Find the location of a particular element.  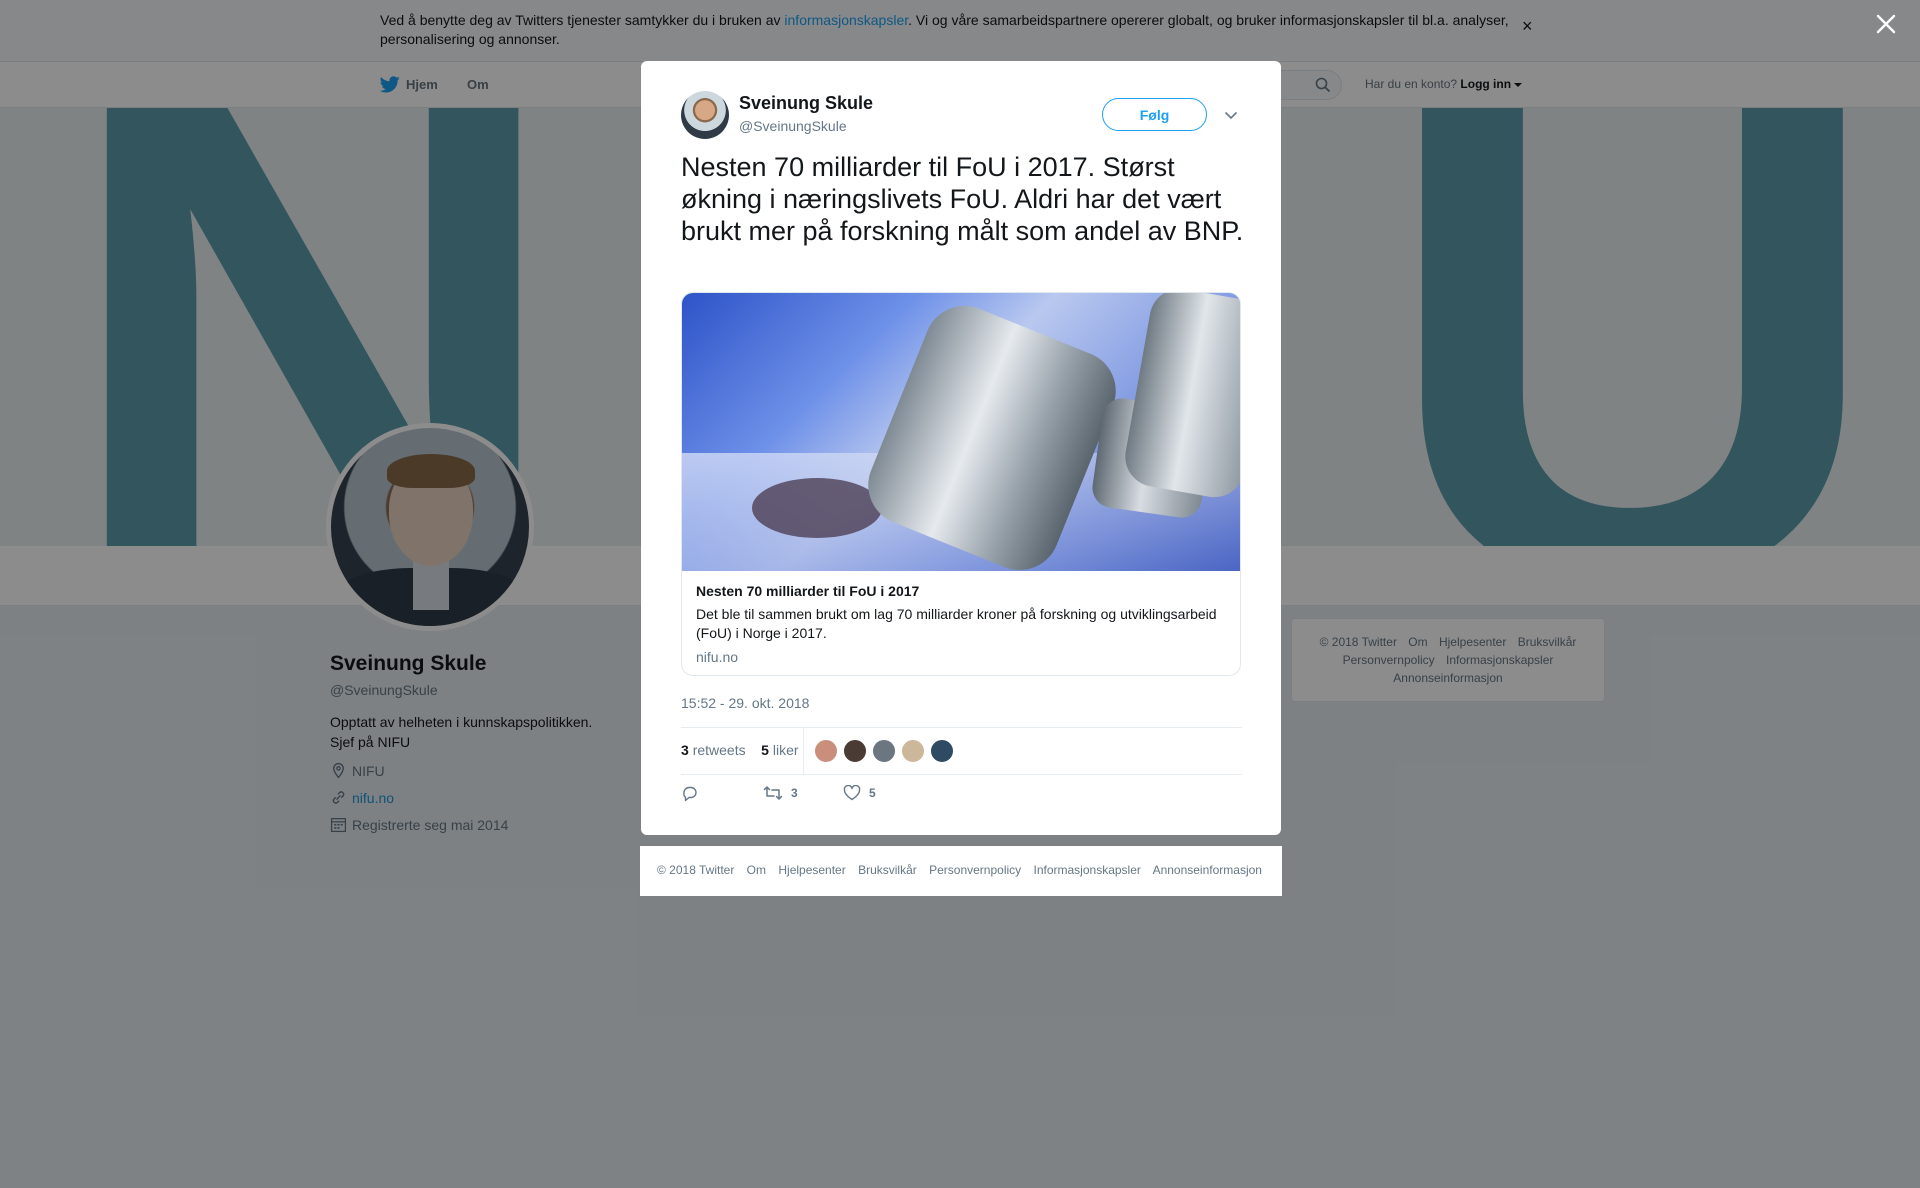

tweet-timestamp: 15:52 - 29. okt. 2018 is located at coordinates (745, 703).